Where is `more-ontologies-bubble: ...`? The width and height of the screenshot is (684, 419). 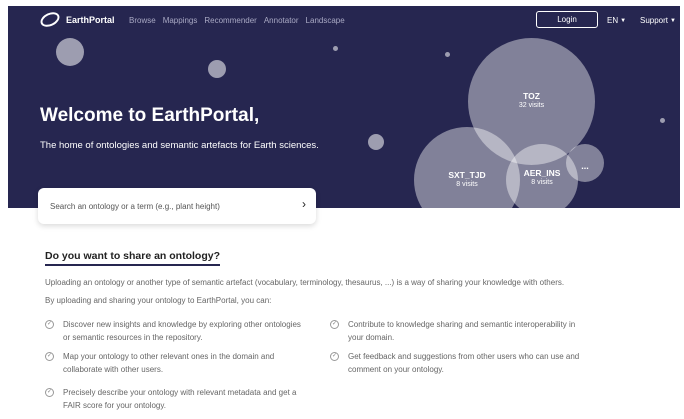 more-ontologies-bubble: ... is located at coordinates (585, 163).